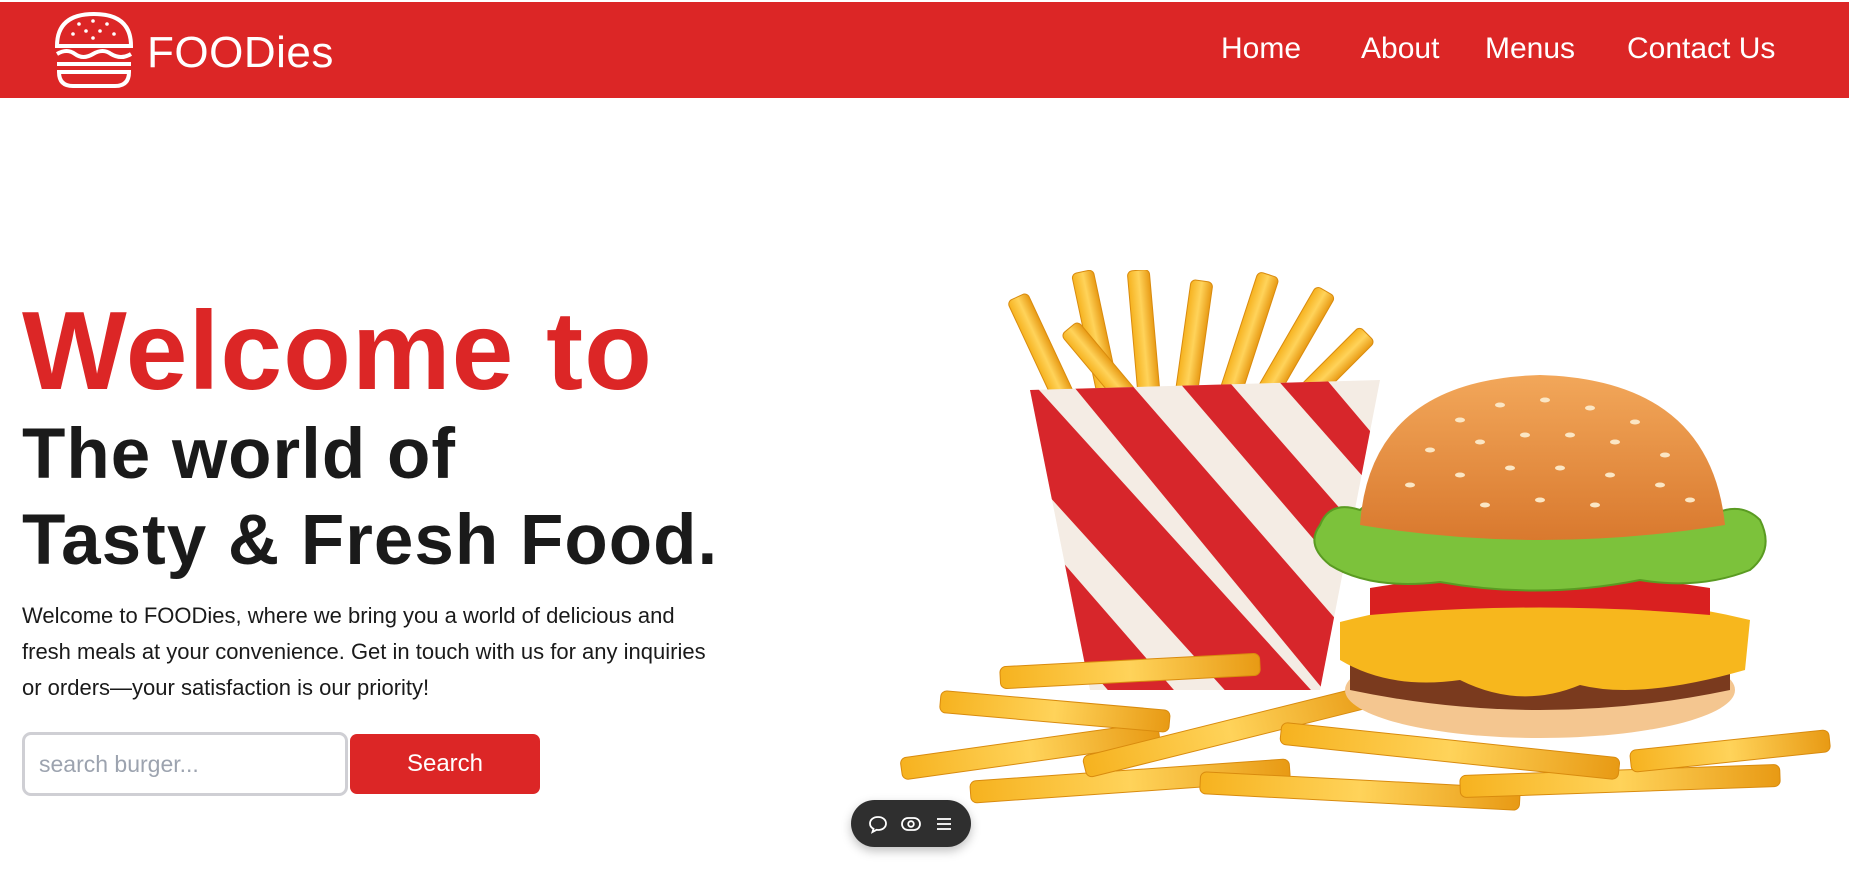 This screenshot has width=1849, height=891. Describe the element at coordinates (94, 52) in the screenshot. I see `burger-logo-icon` at that location.